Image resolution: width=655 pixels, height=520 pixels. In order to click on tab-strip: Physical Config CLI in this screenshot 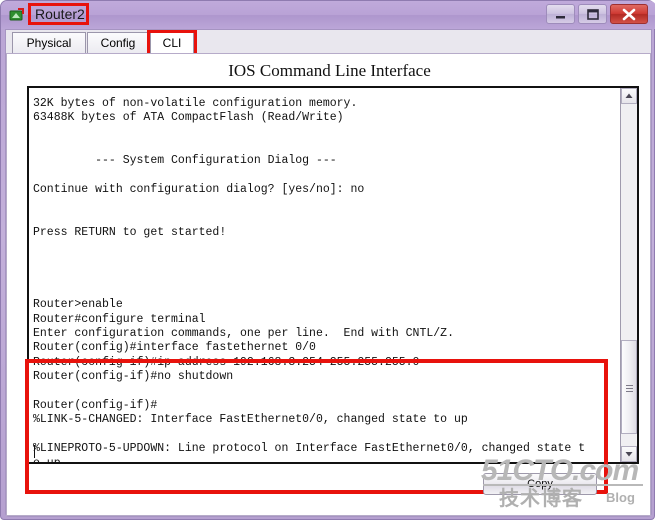, I will do `click(328, 43)`.